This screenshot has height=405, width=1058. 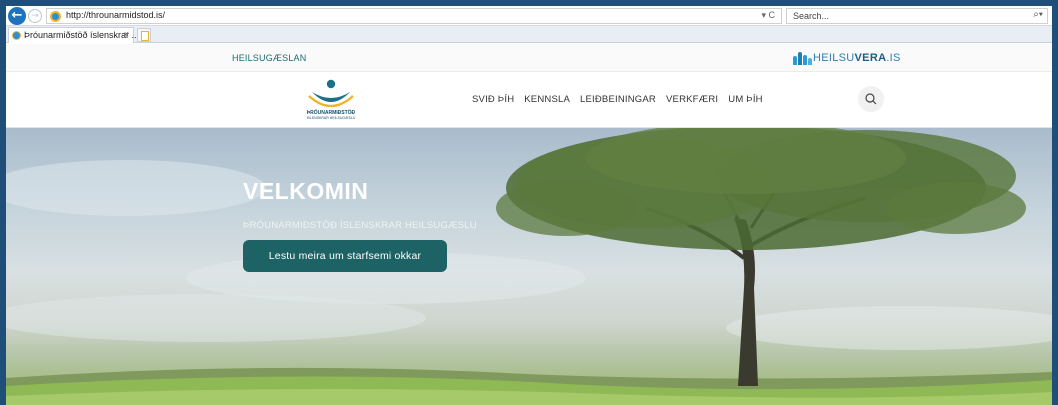 What do you see at coordinates (116, 15) in the screenshot?
I see `url-text: http://throunarmidstod.is/` at bounding box center [116, 15].